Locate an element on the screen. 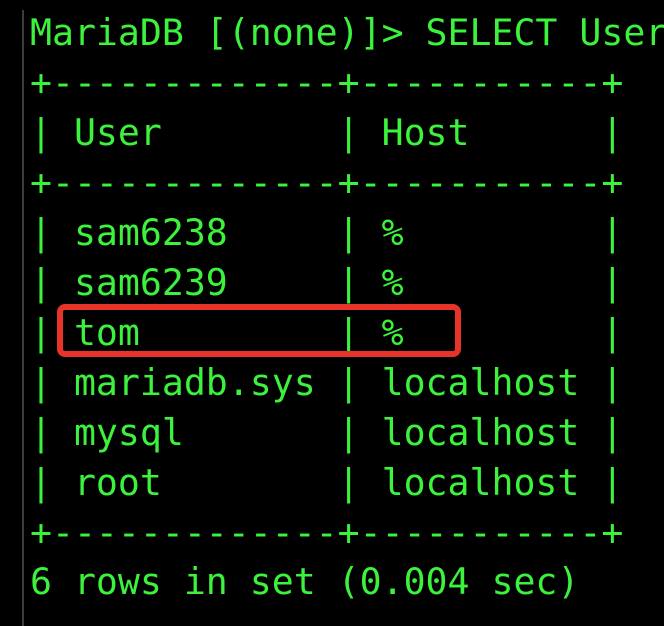 Image resolution: width=664 pixels, height=626 pixels. table-row: | root | localhost | is located at coordinates (327, 482).